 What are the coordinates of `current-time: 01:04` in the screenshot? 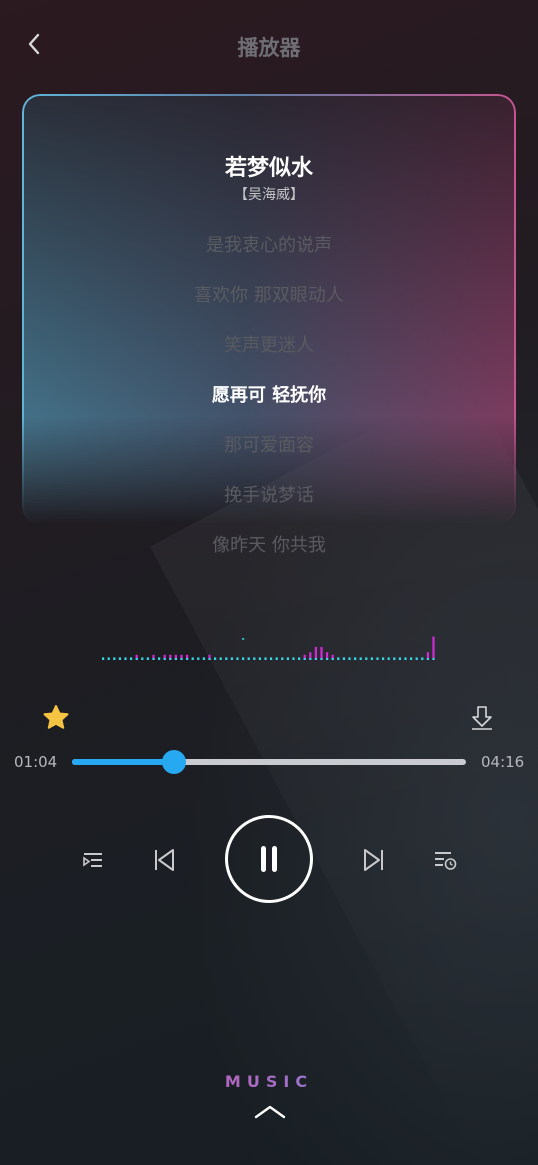 It's located at (36, 762).